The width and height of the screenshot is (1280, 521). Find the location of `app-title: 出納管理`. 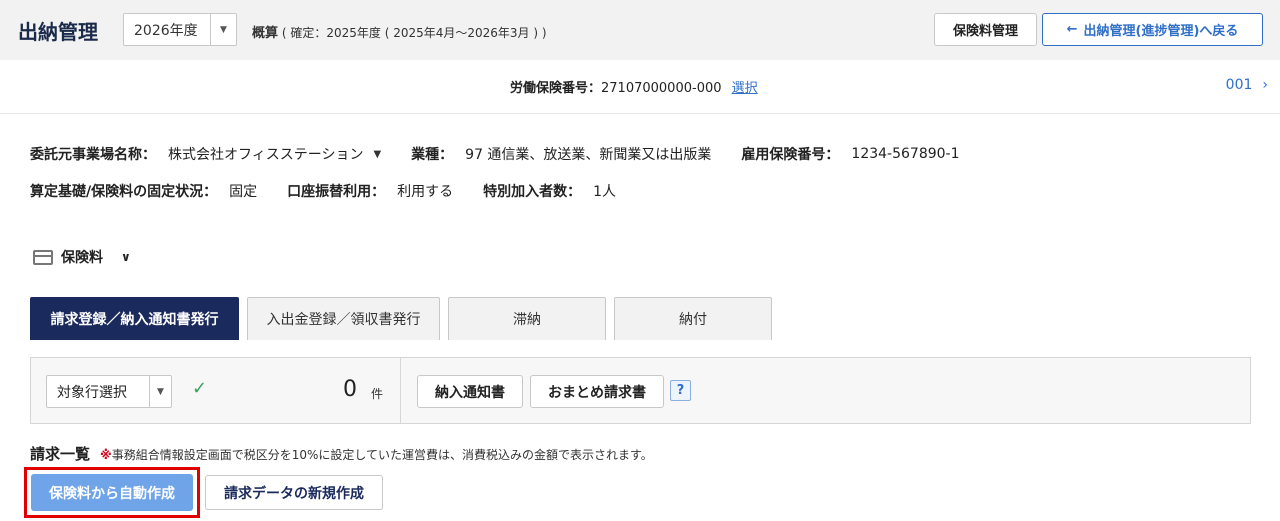

app-title: 出納管理 is located at coordinates (58, 32).